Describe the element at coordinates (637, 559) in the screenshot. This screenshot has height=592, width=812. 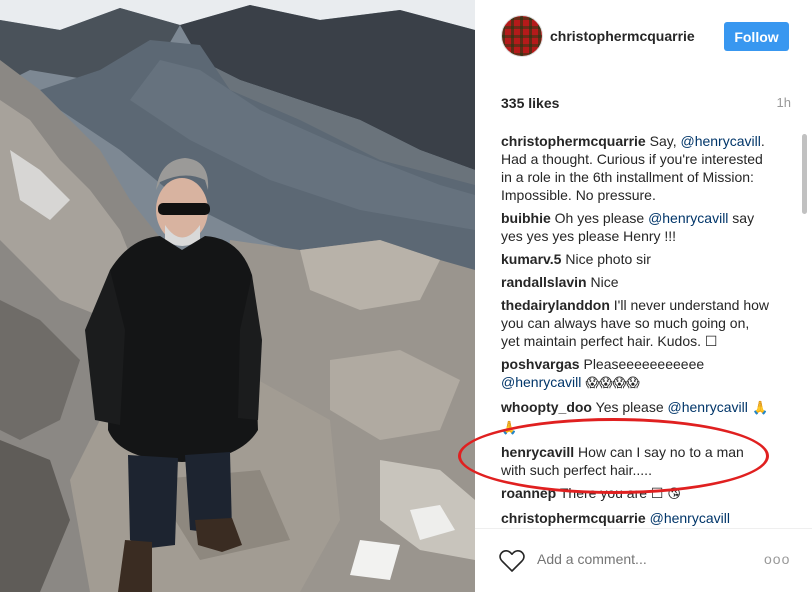
I see `add-comment-input` at that location.